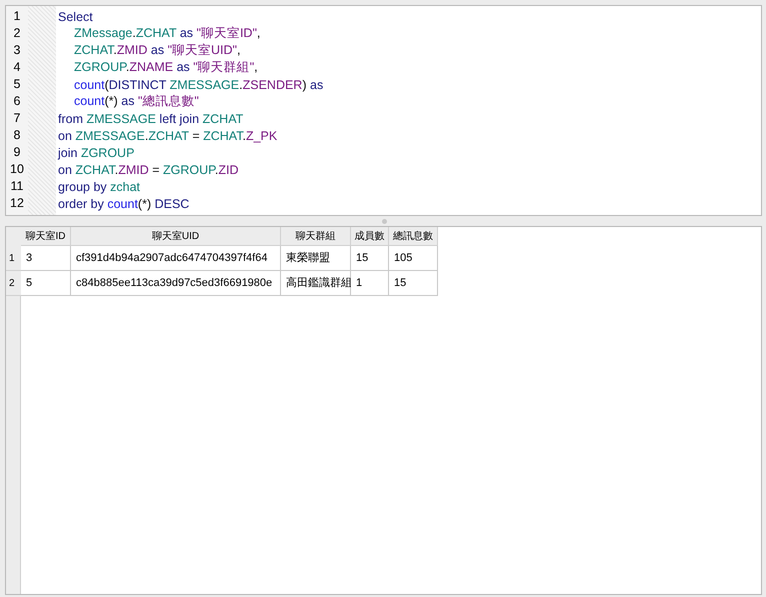 This screenshot has height=597, width=766. What do you see at coordinates (46, 258) in the screenshot?
I see `table-cell: 3` at bounding box center [46, 258].